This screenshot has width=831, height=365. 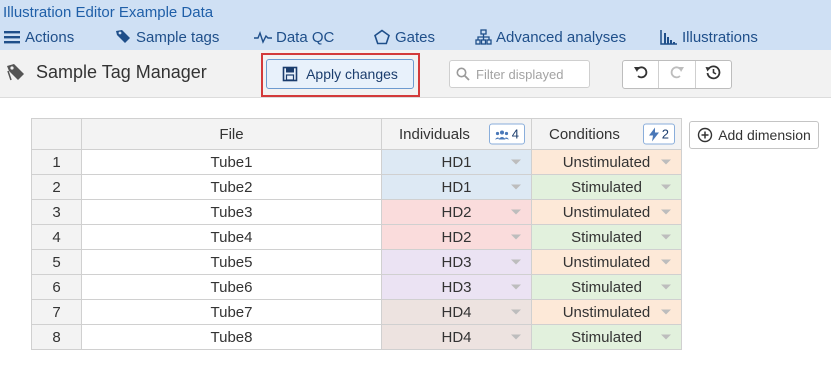 I want to click on pulse-icon, so click(x=263, y=37).